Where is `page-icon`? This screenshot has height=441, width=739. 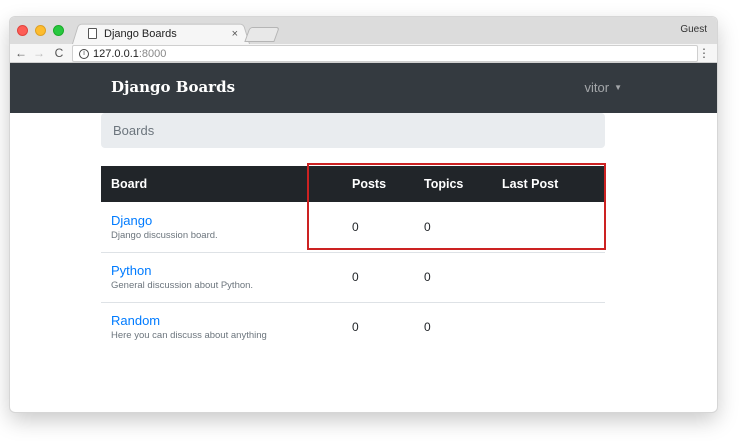
page-icon is located at coordinates (92, 33).